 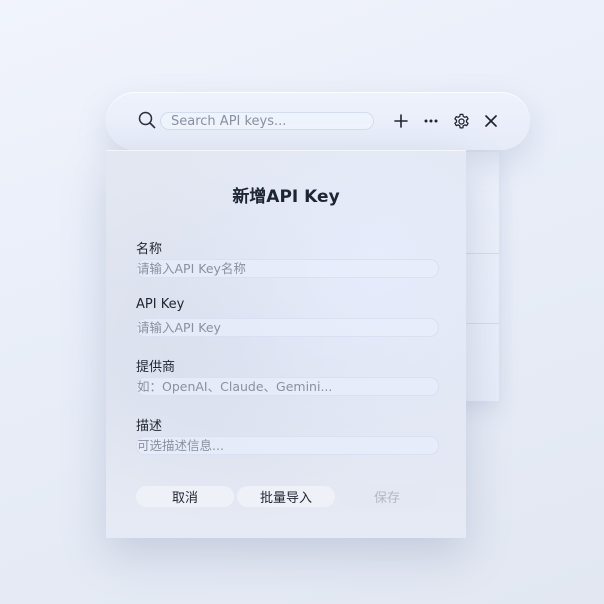 What do you see at coordinates (160, 304) in the screenshot?
I see `api-key-label: API Key` at bounding box center [160, 304].